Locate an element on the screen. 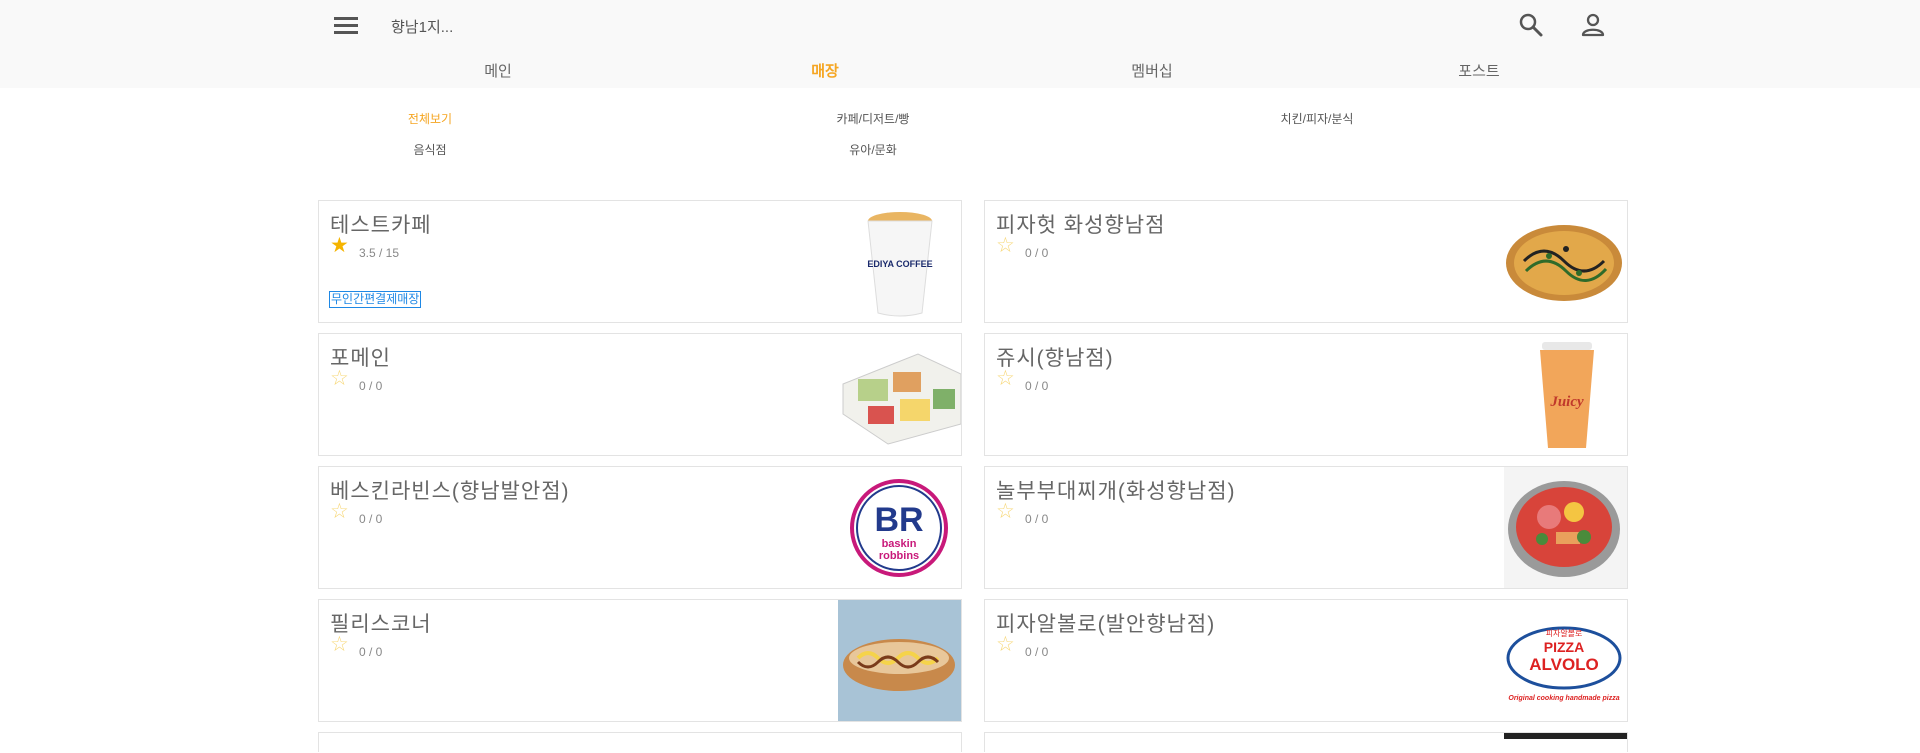  tab-stores: 매장 is located at coordinates (825, 70).